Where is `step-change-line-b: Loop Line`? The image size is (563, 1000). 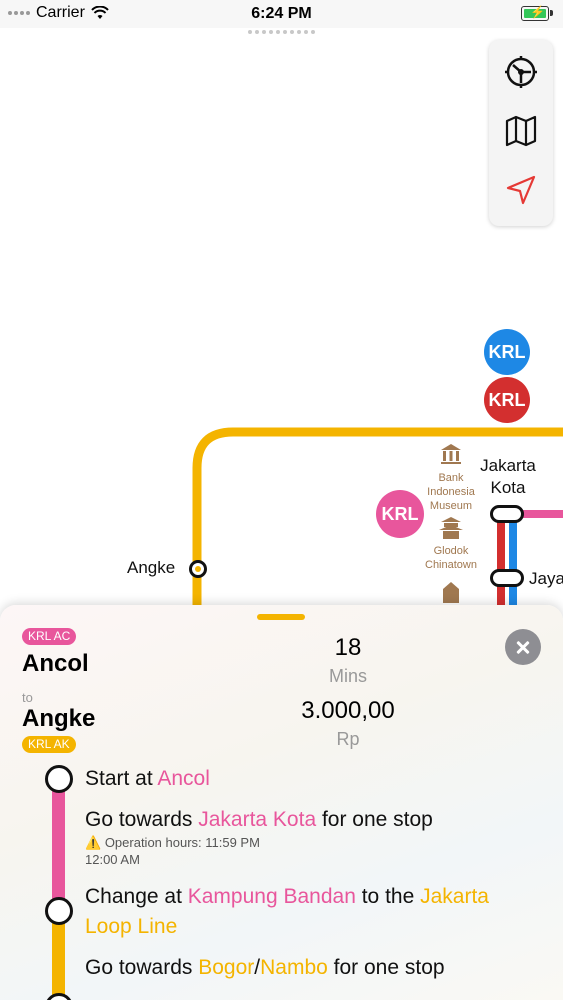
step-change-line-b: Loop Line is located at coordinates (131, 926).